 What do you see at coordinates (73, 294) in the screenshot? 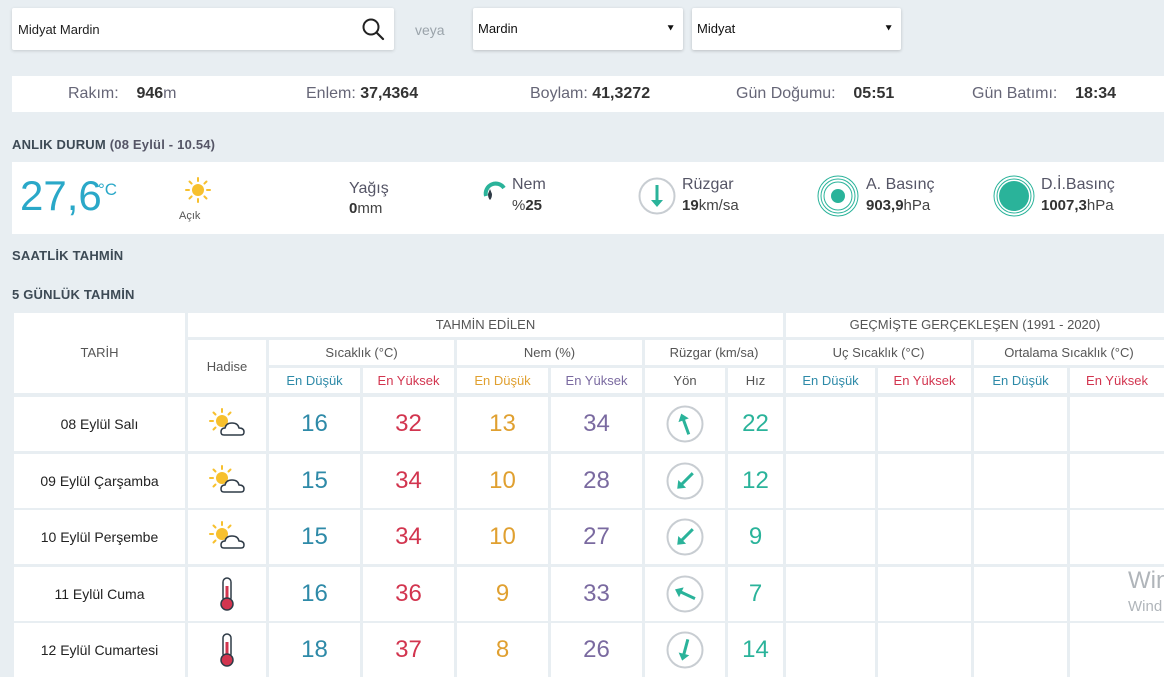
I see `gunluk-tahmin-title: 5 GÜNLÜK TAHMİN` at bounding box center [73, 294].